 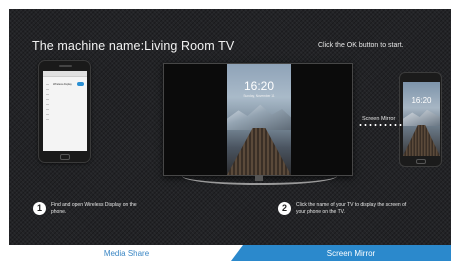 I want to click on mirror-connection-dots, so click(x=381, y=125).